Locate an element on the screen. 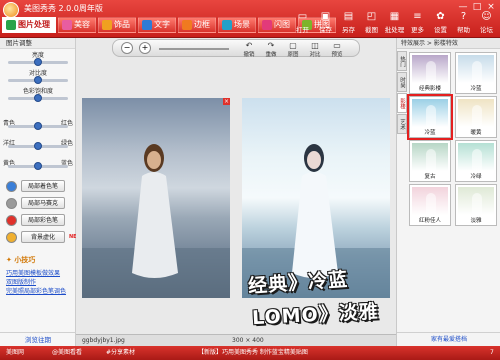 The width and height of the screenshot is (500, 360). effect-thumbnail: 暖黄 is located at coordinates (476, 117).